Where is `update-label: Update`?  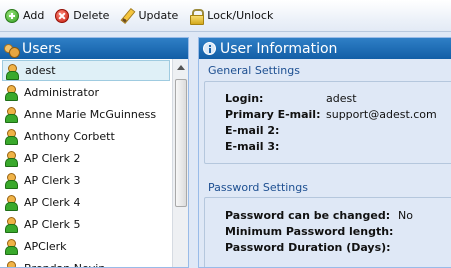
update-label: Update is located at coordinates (158, 15).